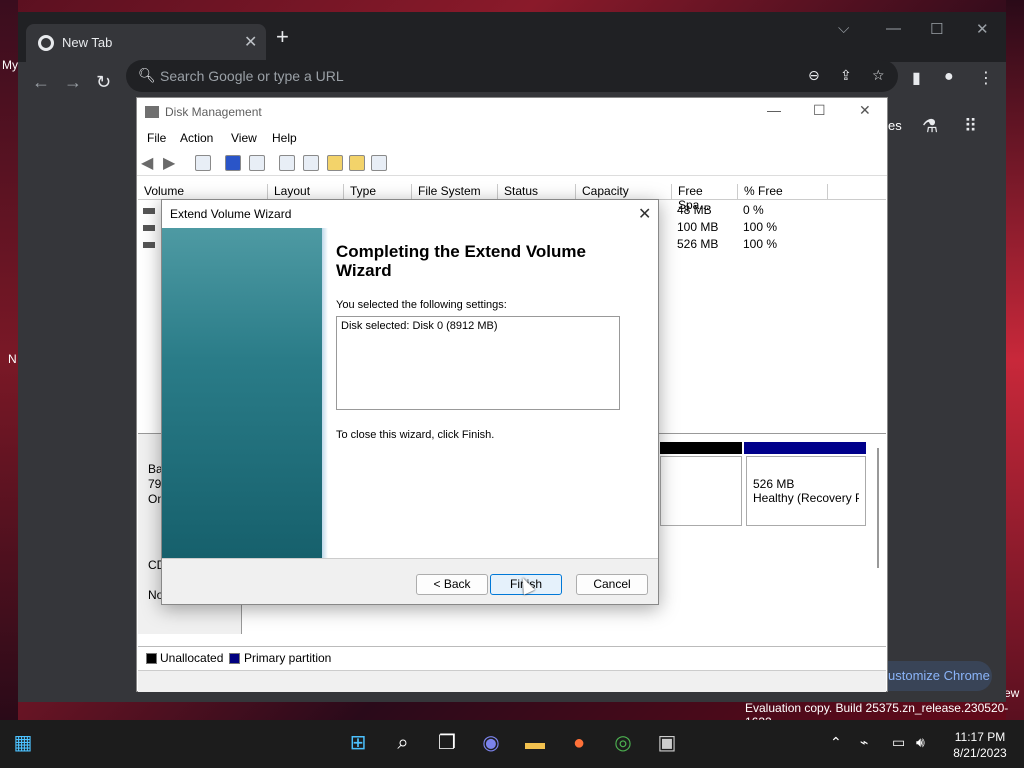  Describe the element at coordinates (311, 163) in the screenshot. I see `check-icon` at that location.